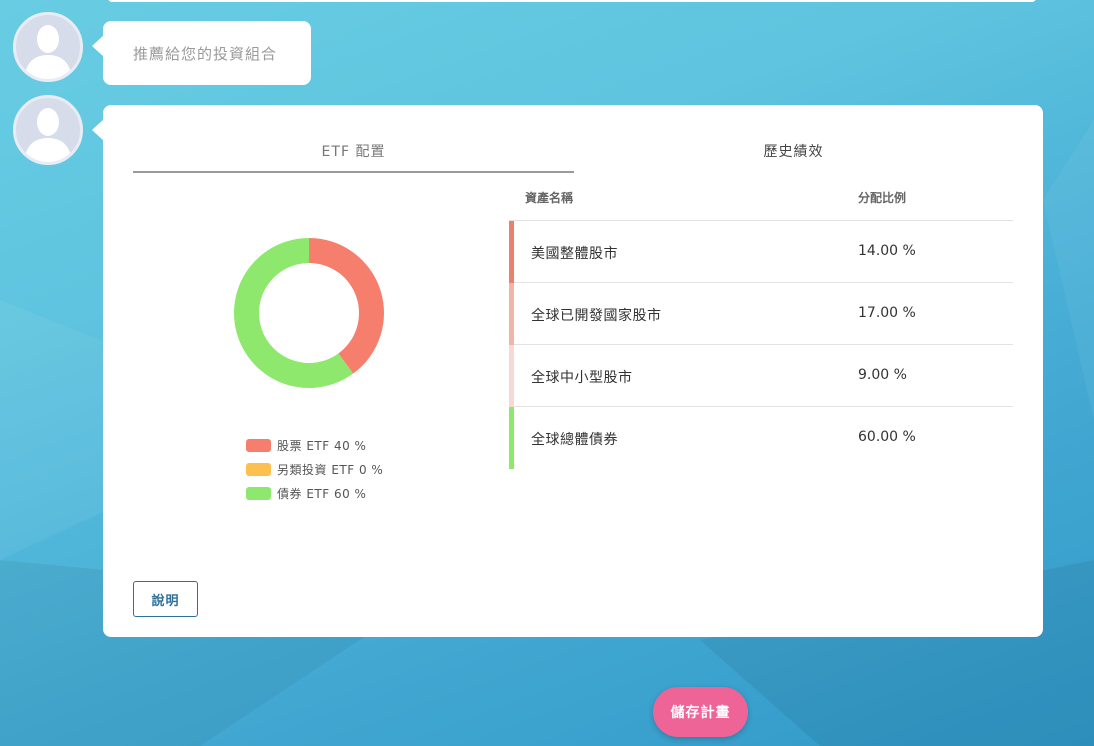  Describe the element at coordinates (205, 54) in the screenshot. I see `message-text: 推薦給您的投資組合` at that location.